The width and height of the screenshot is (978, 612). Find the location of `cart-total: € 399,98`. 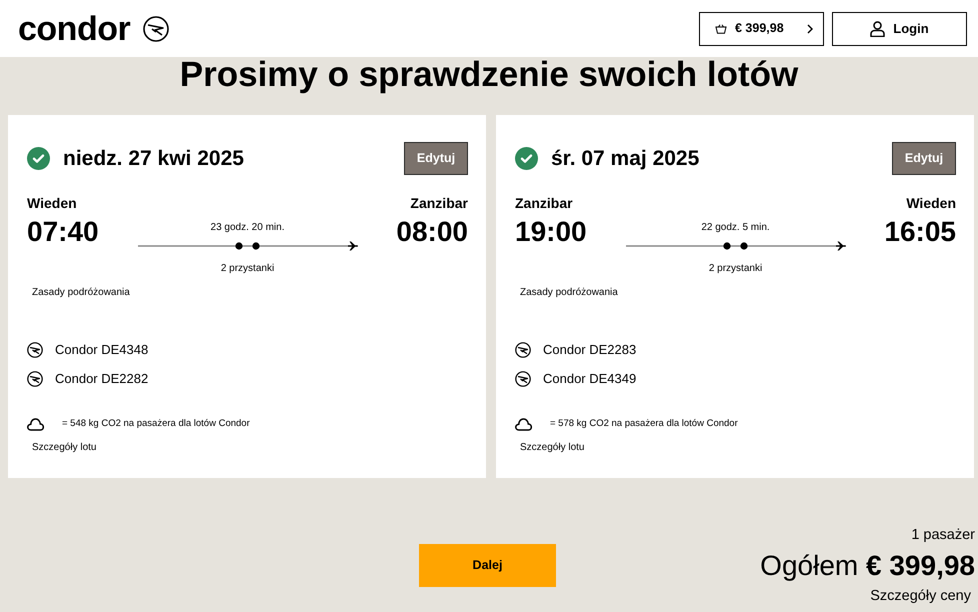

cart-total: € 399,98 is located at coordinates (760, 29).